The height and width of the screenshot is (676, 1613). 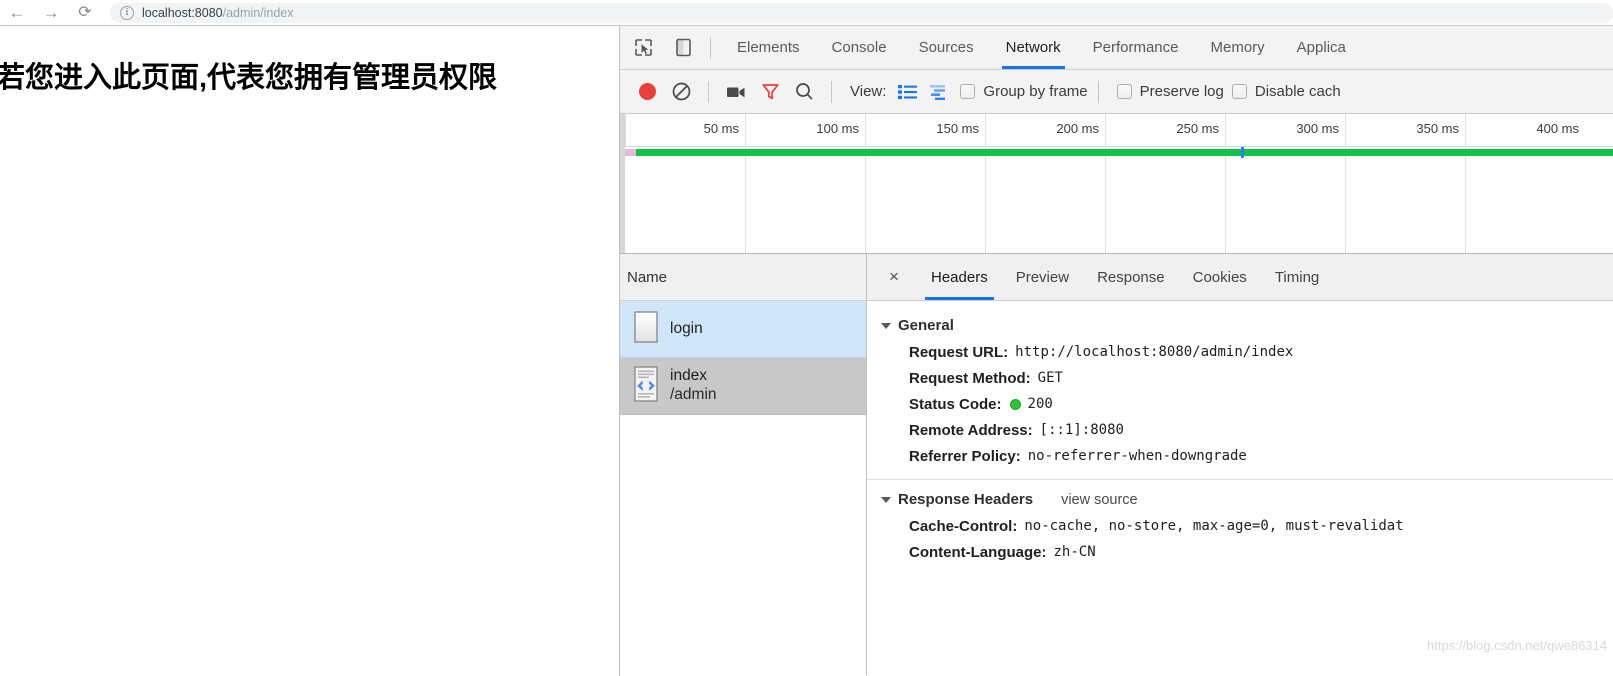 What do you see at coordinates (646, 329) in the screenshot?
I see `blank-document-icon` at bounding box center [646, 329].